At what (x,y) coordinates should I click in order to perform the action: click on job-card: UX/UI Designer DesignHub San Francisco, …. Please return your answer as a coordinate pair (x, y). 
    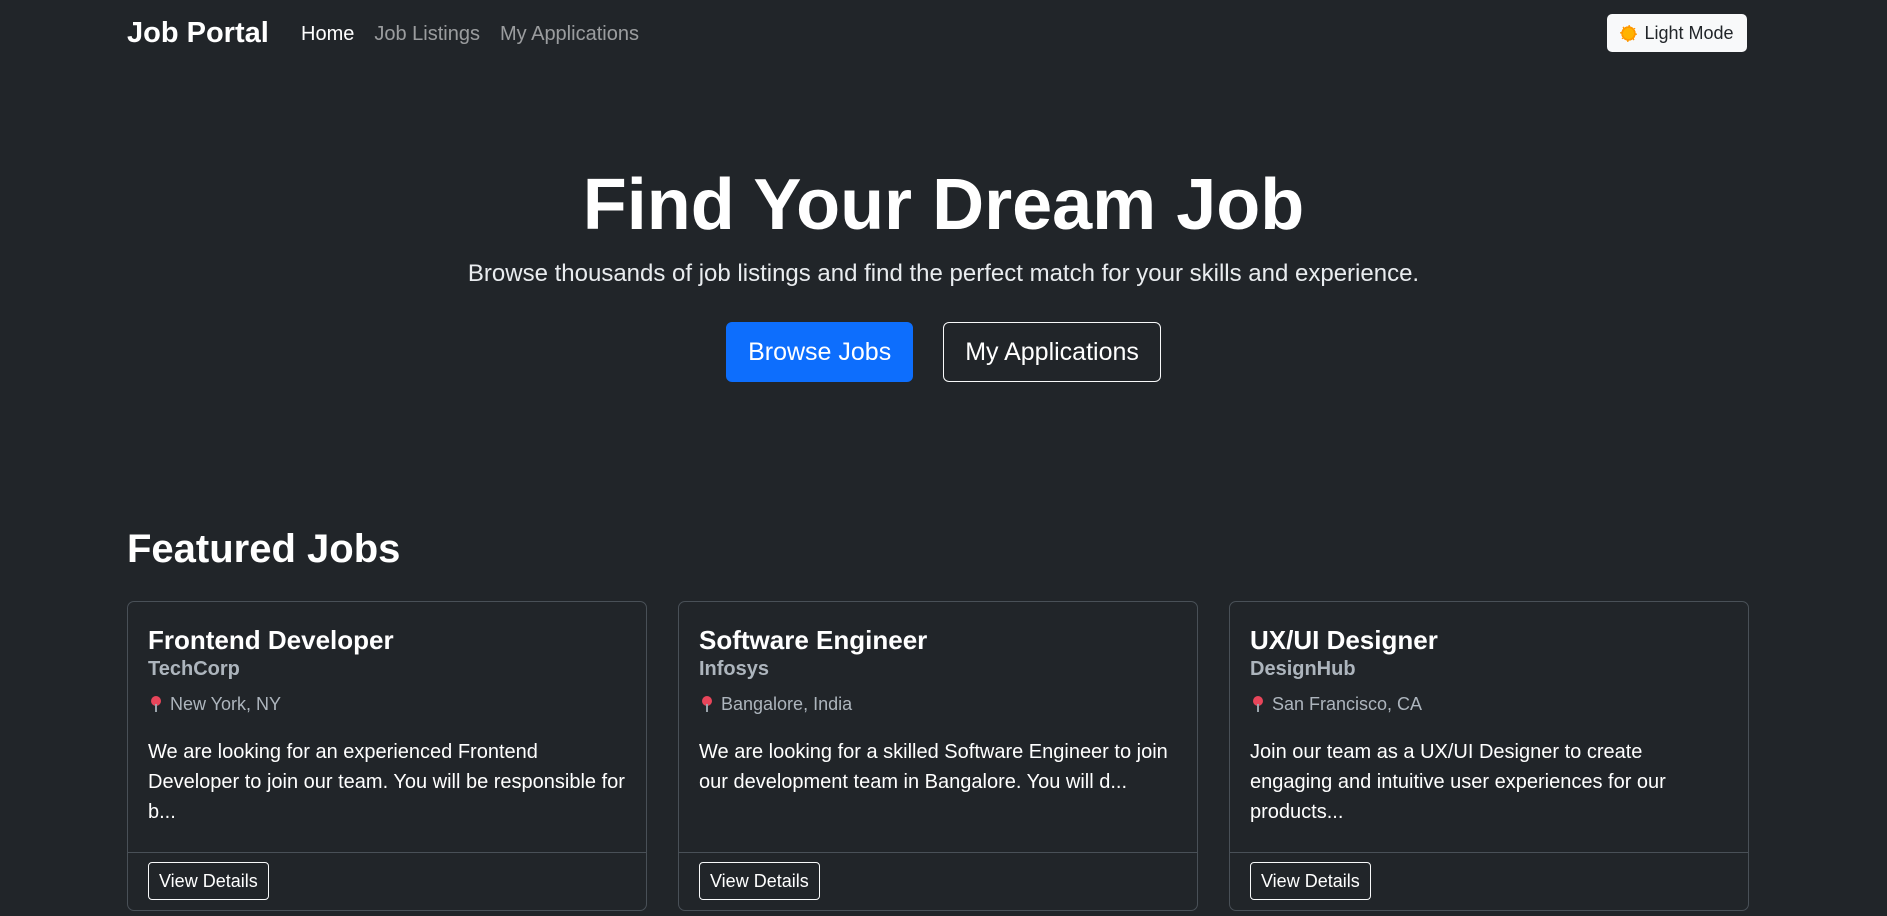
    Looking at the image, I should click on (1489, 756).